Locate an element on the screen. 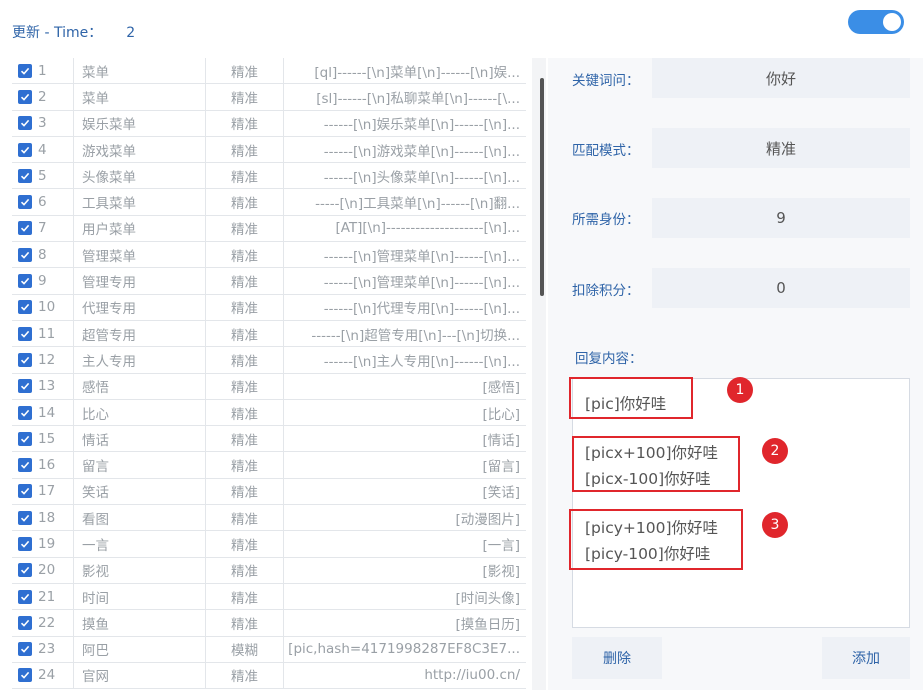 This screenshot has width=923, height=690. keyword-cell: 头像菜单 is located at coordinates (140, 176).